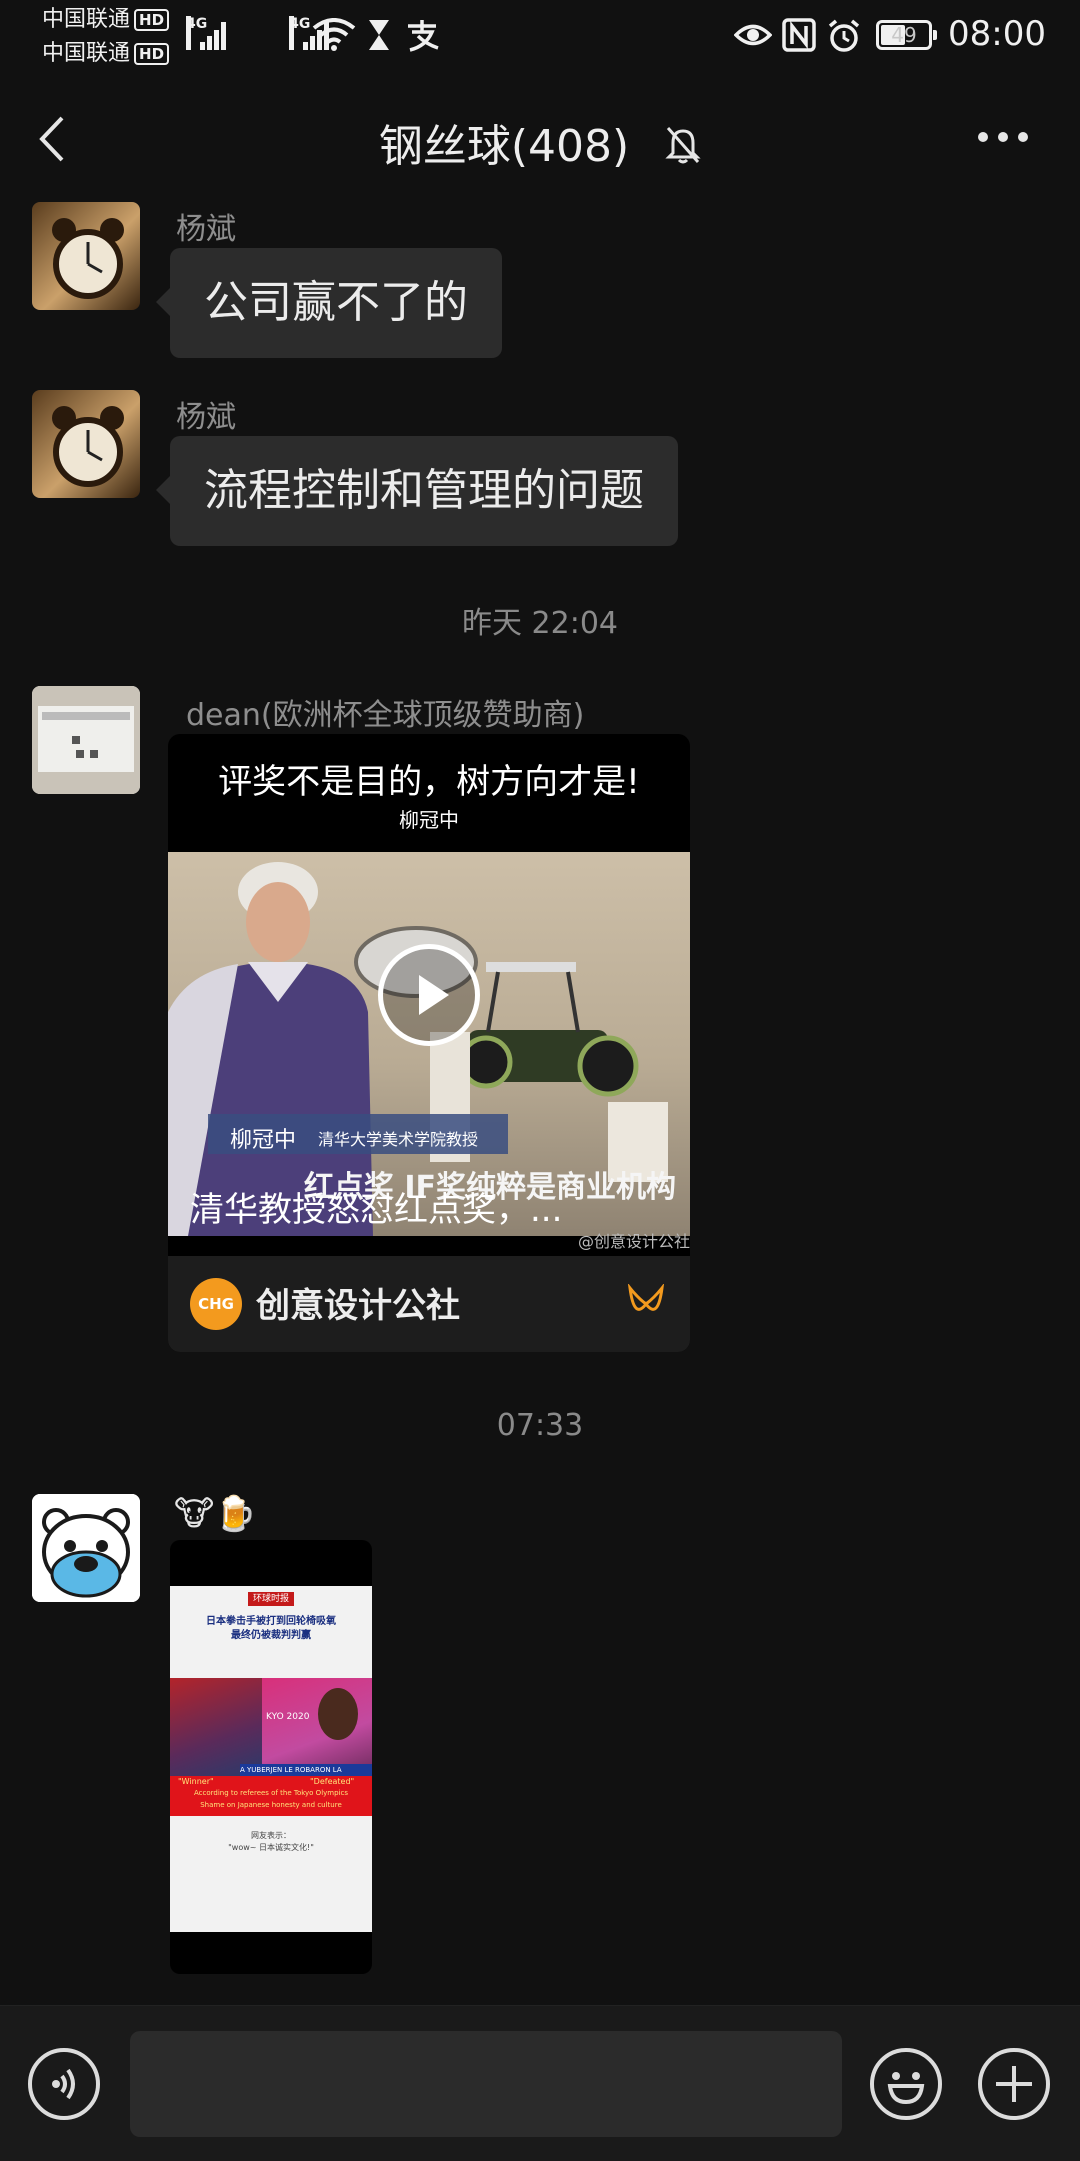 The image size is (1080, 2161). I want to click on message-text: 公司赢不了的, so click(336, 302).